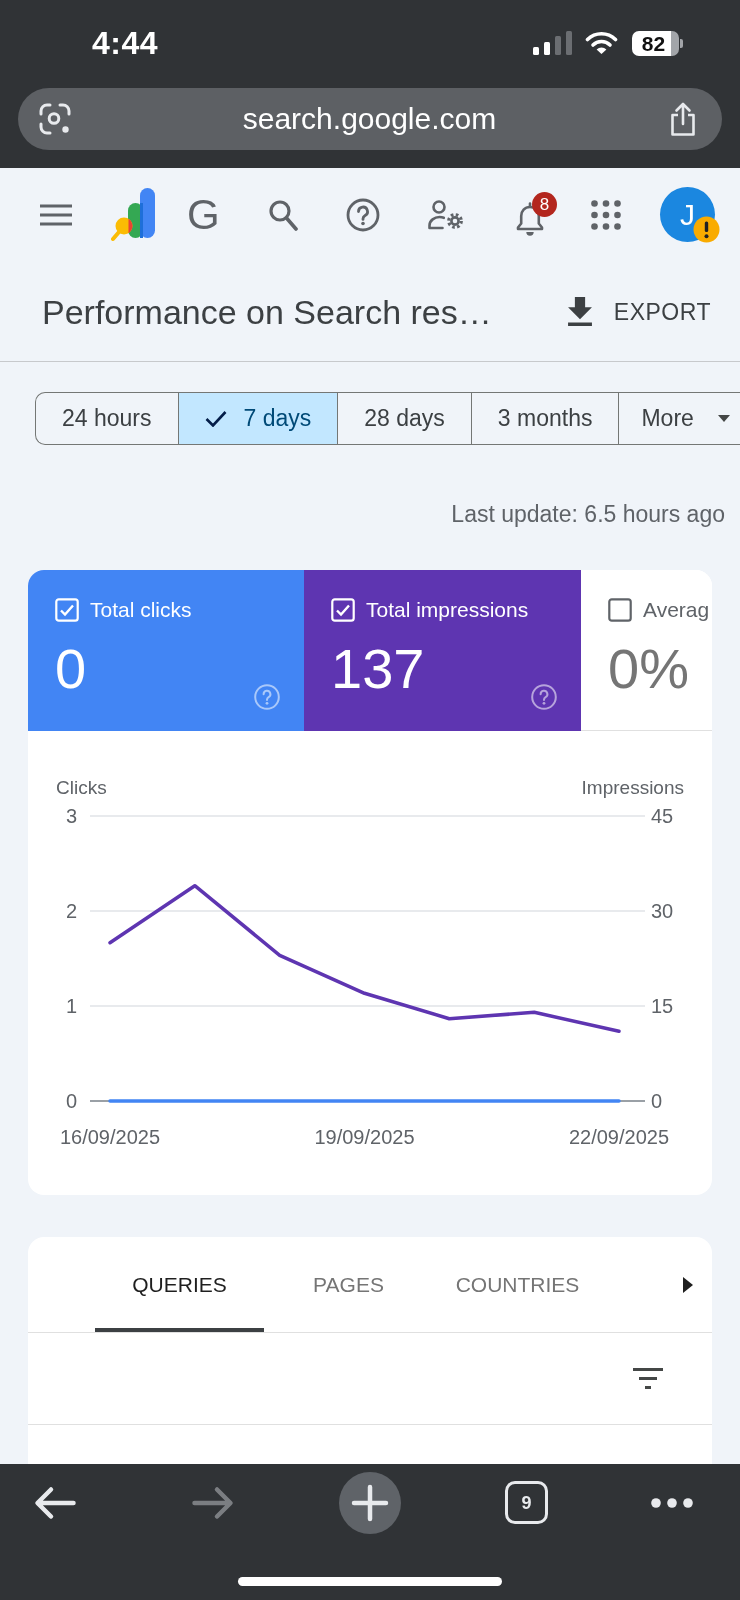  Describe the element at coordinates (258, 418) in the screenshot. I see `date-range-option: 7 days` at that location.